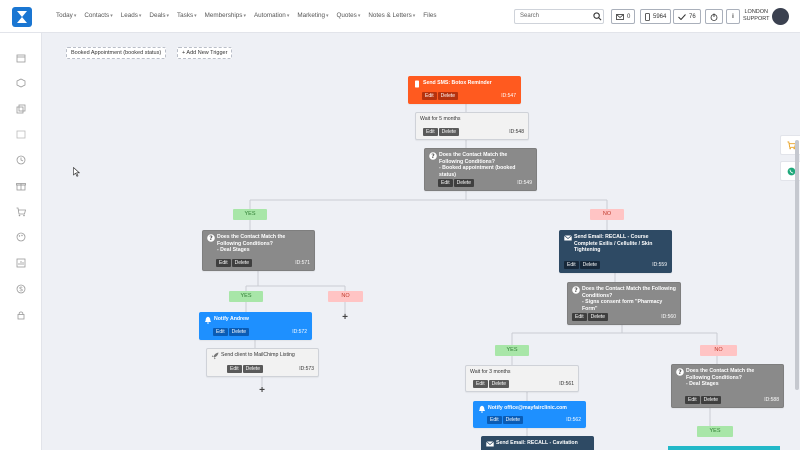  I want to click on node-id: ID:562, so click(573, 419).